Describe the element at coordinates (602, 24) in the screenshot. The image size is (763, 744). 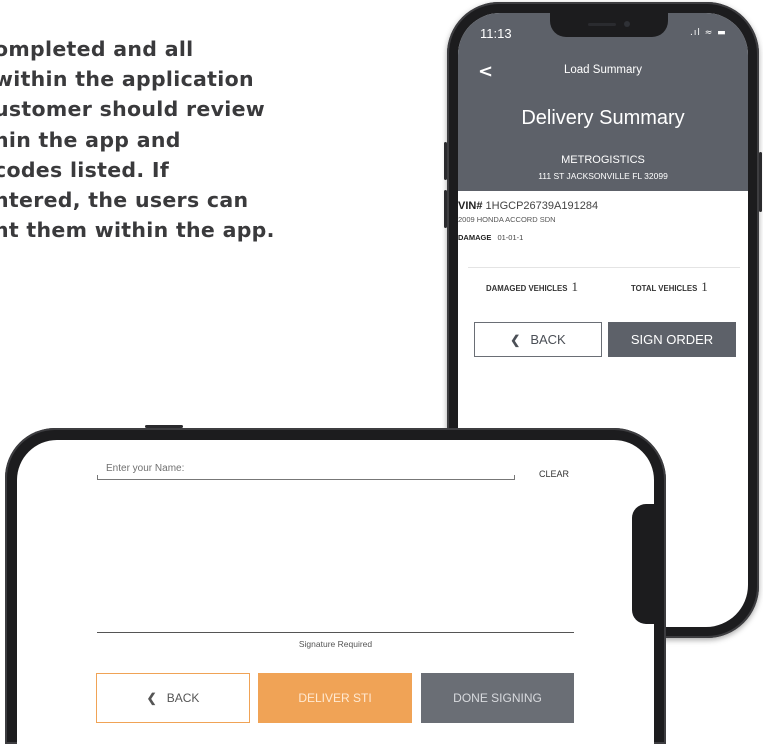
I see `speaker-grille` at that location.